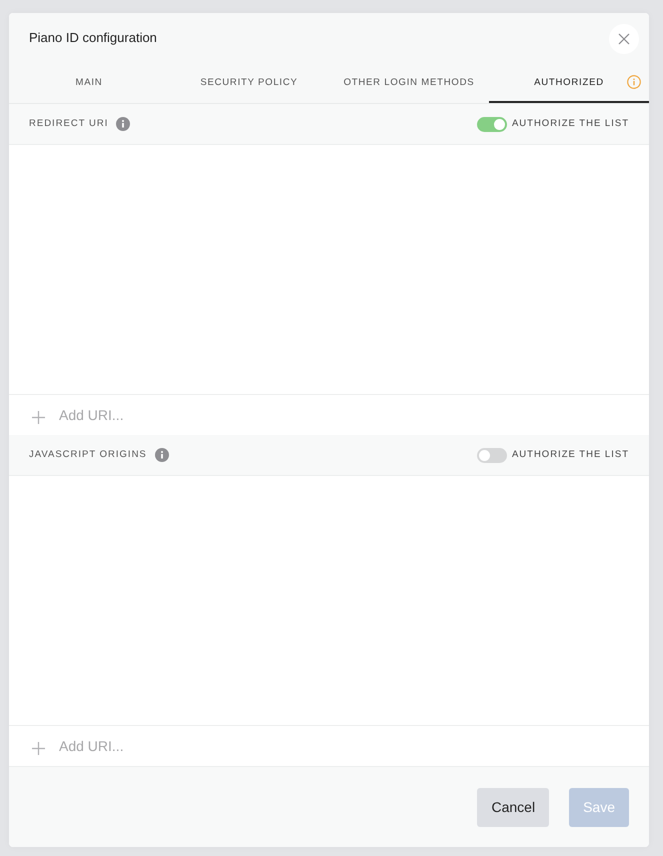  Describe the element at coordinates (88, 455) in the screenshot. I see `section-title: JAVASCRIPT ORIGINS` at that location.